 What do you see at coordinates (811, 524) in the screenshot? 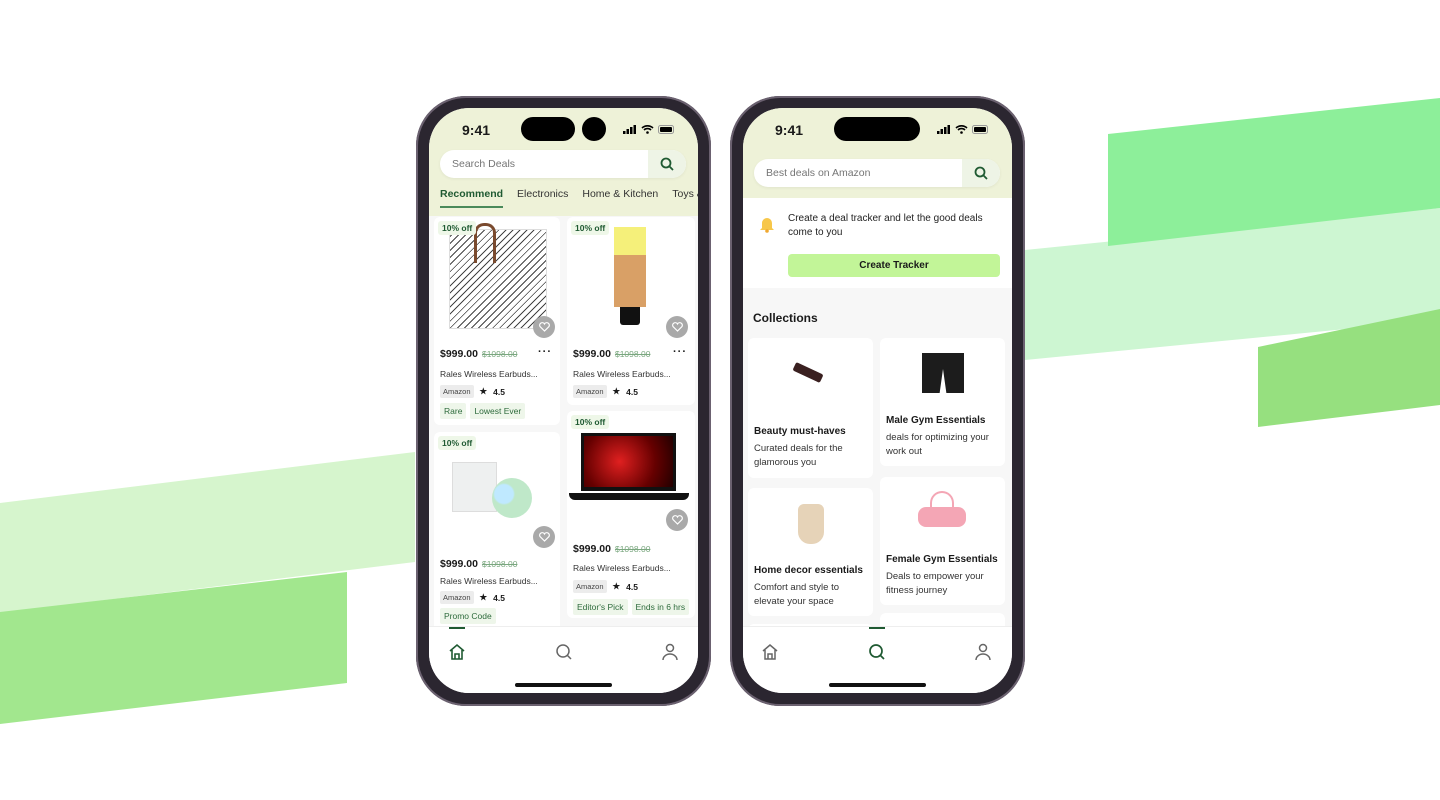
I see `vase-image` at bounding box center [811, 524].